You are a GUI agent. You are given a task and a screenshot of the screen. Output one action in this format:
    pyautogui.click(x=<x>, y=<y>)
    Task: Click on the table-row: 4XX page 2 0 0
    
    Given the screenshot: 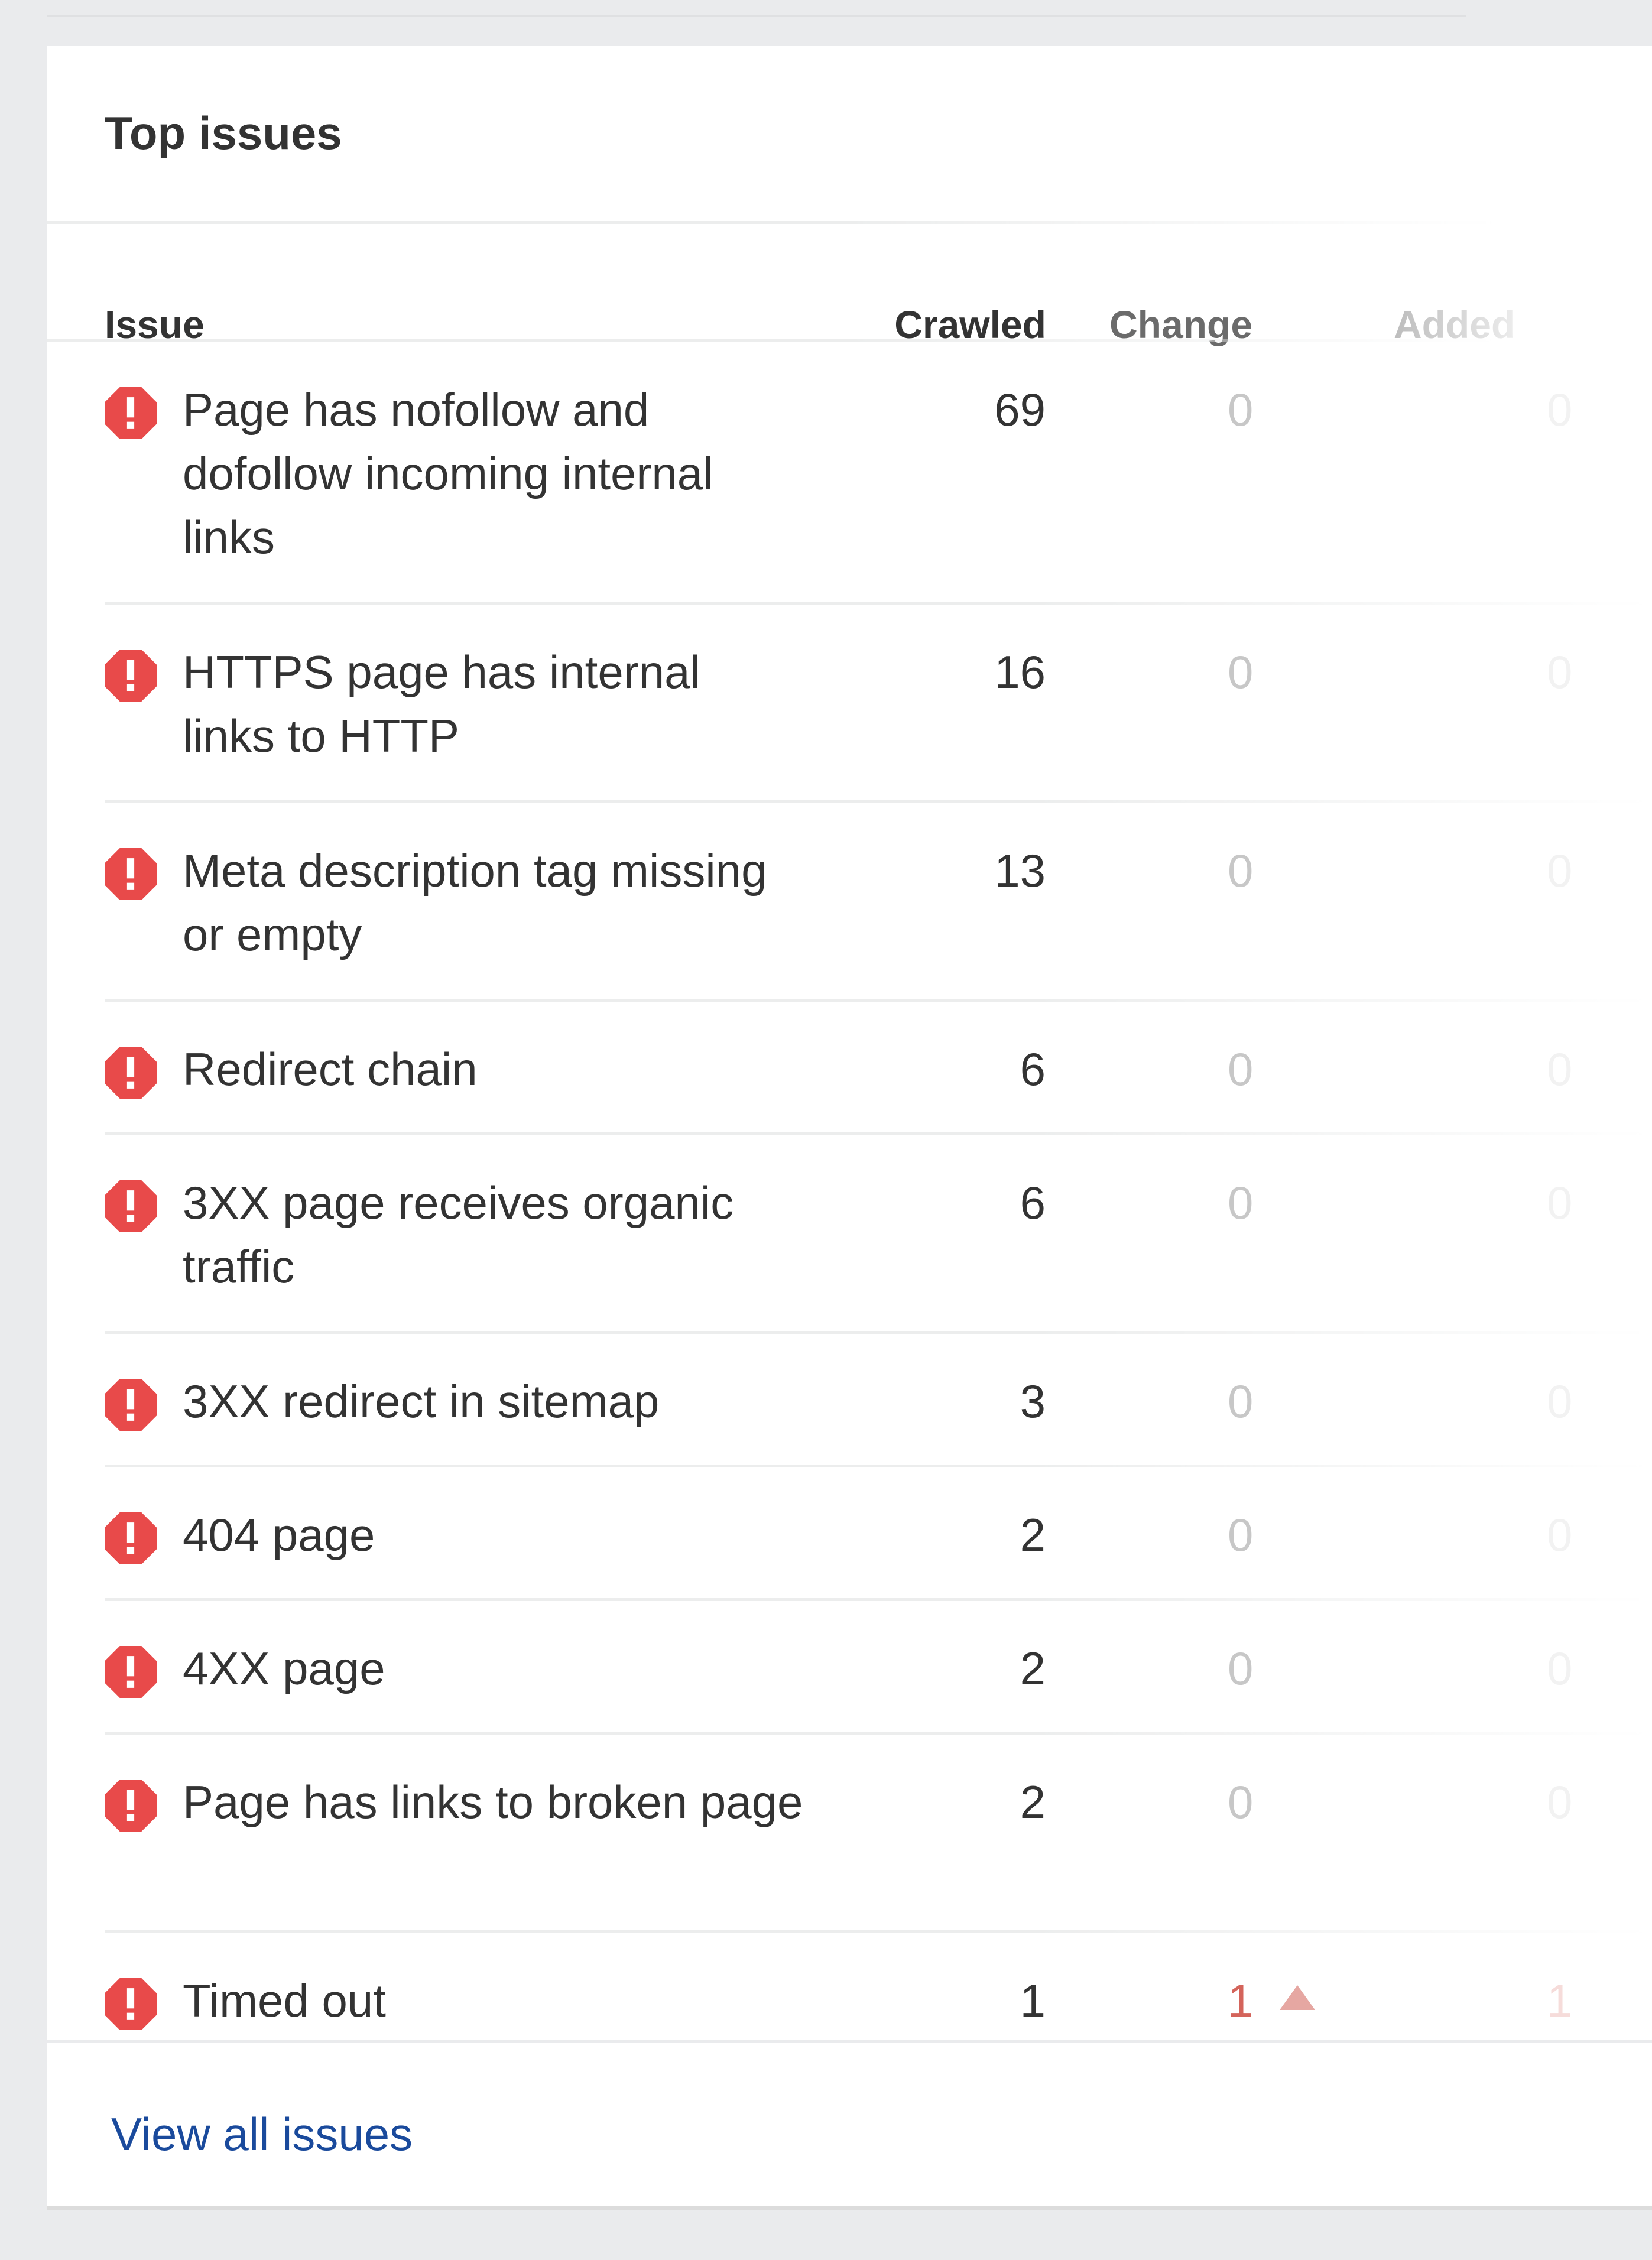 What is the action you would take?
    pyautogui.click(x=850, y=1668)
    